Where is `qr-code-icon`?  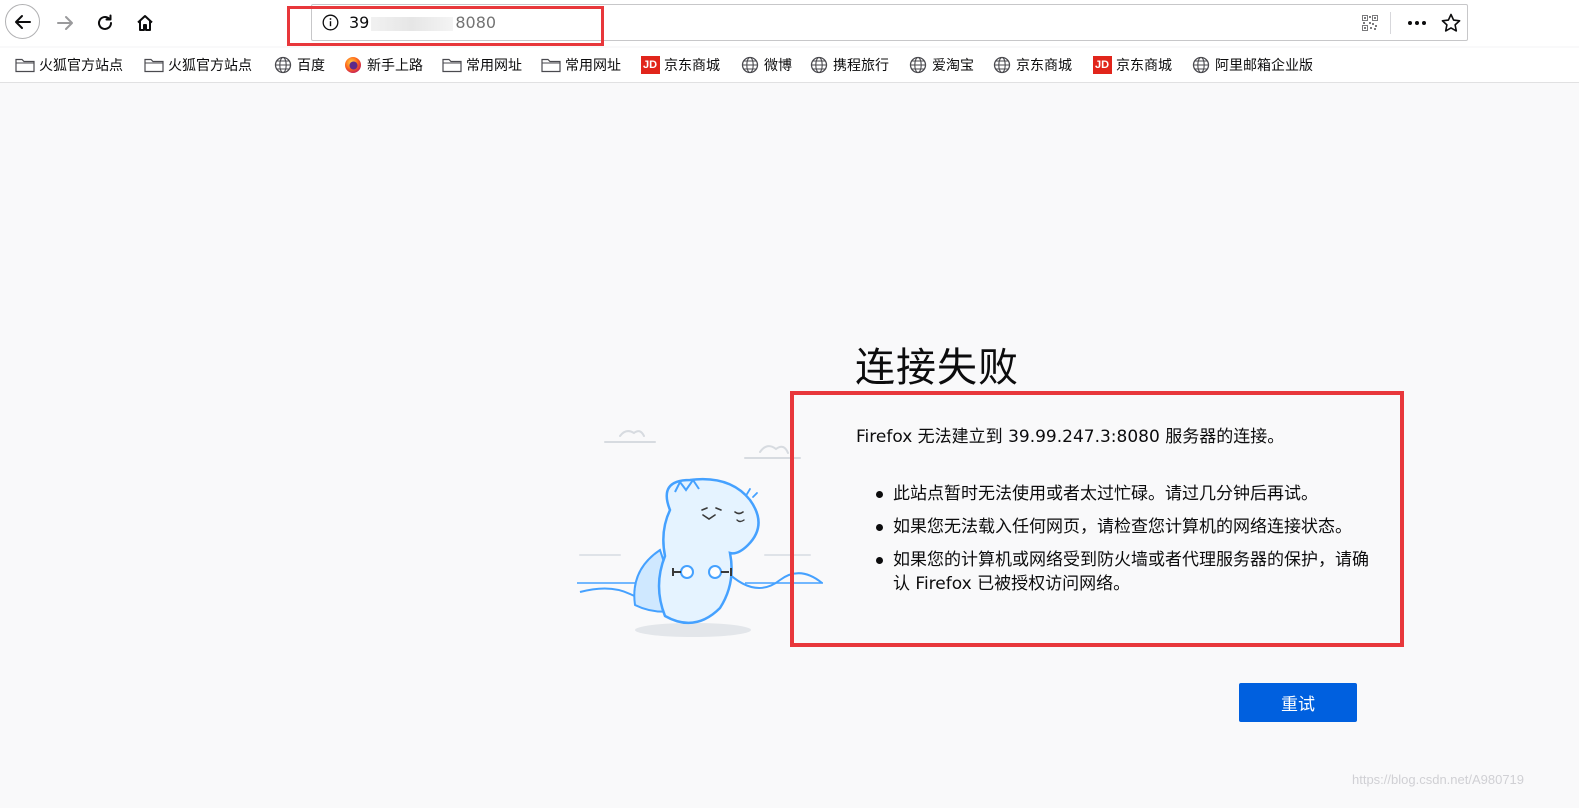
qr-code-icon is located at coordinates (1370, 23).